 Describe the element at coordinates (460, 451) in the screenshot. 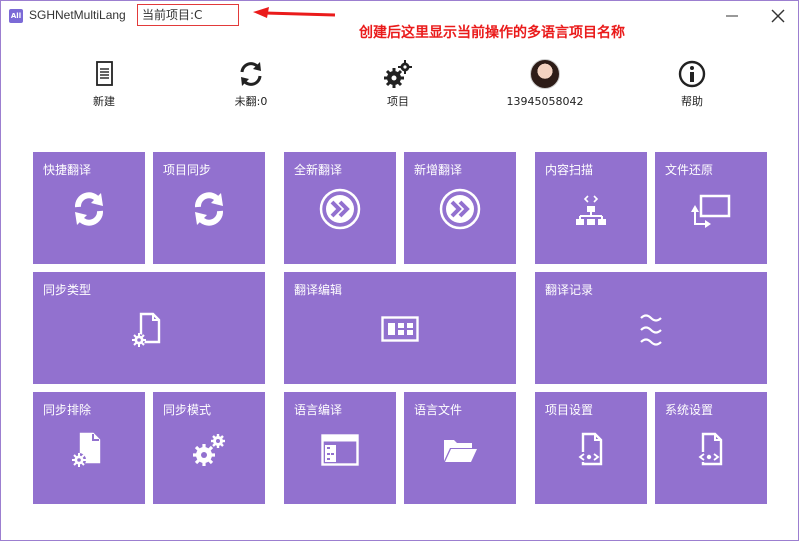

I see `open-folder-icon` at that location.